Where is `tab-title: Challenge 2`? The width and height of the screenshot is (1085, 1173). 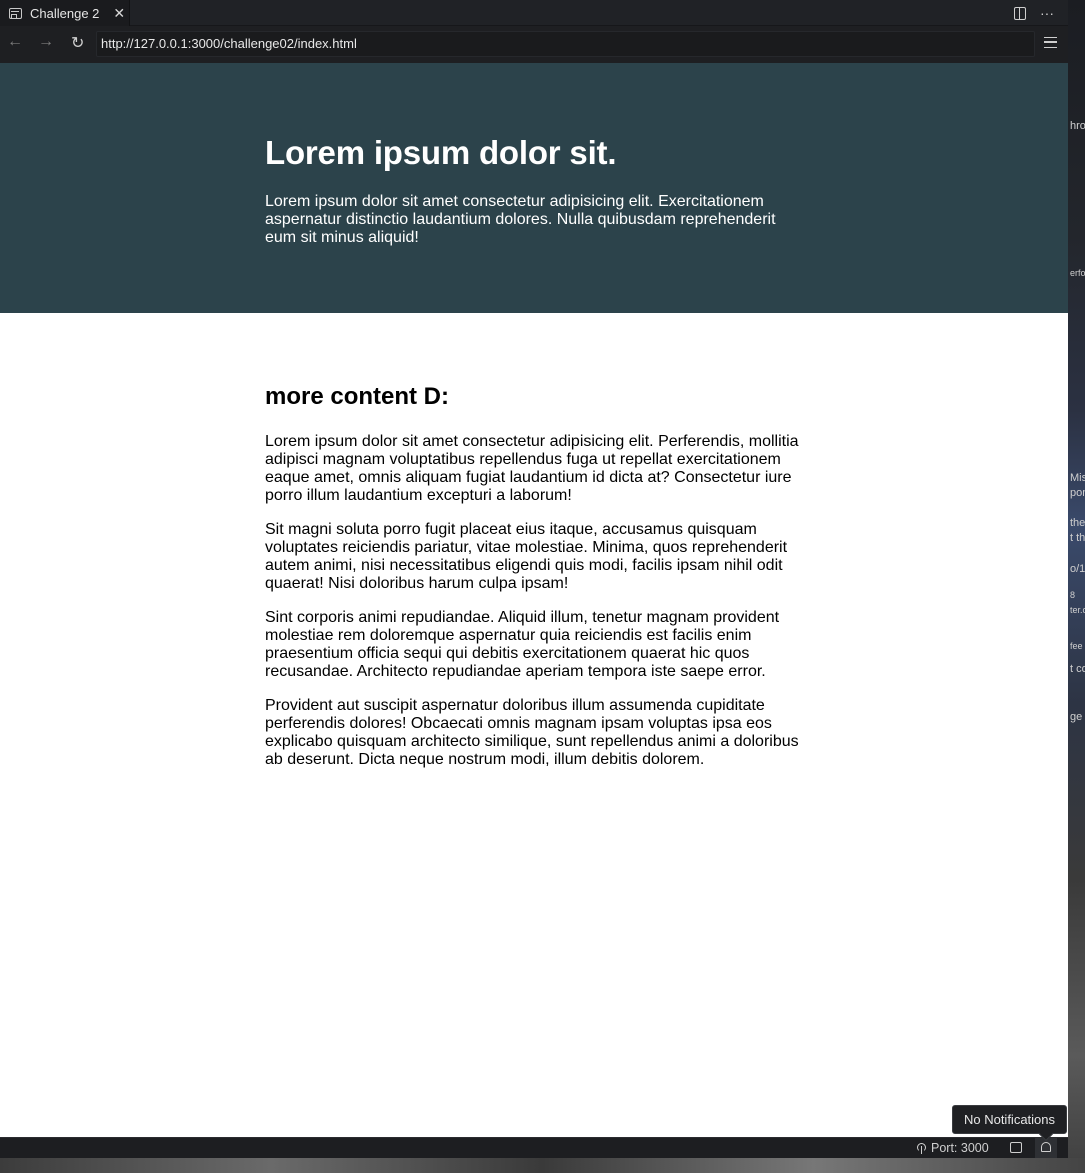 tab-title: Challenge 2 is located at coordinates (65, 13).